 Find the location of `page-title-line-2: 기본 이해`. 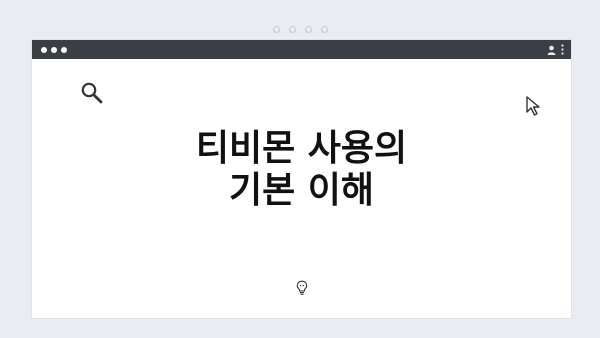

page-title-line-2: 기본 이해 is located at coordinates (301, 190).